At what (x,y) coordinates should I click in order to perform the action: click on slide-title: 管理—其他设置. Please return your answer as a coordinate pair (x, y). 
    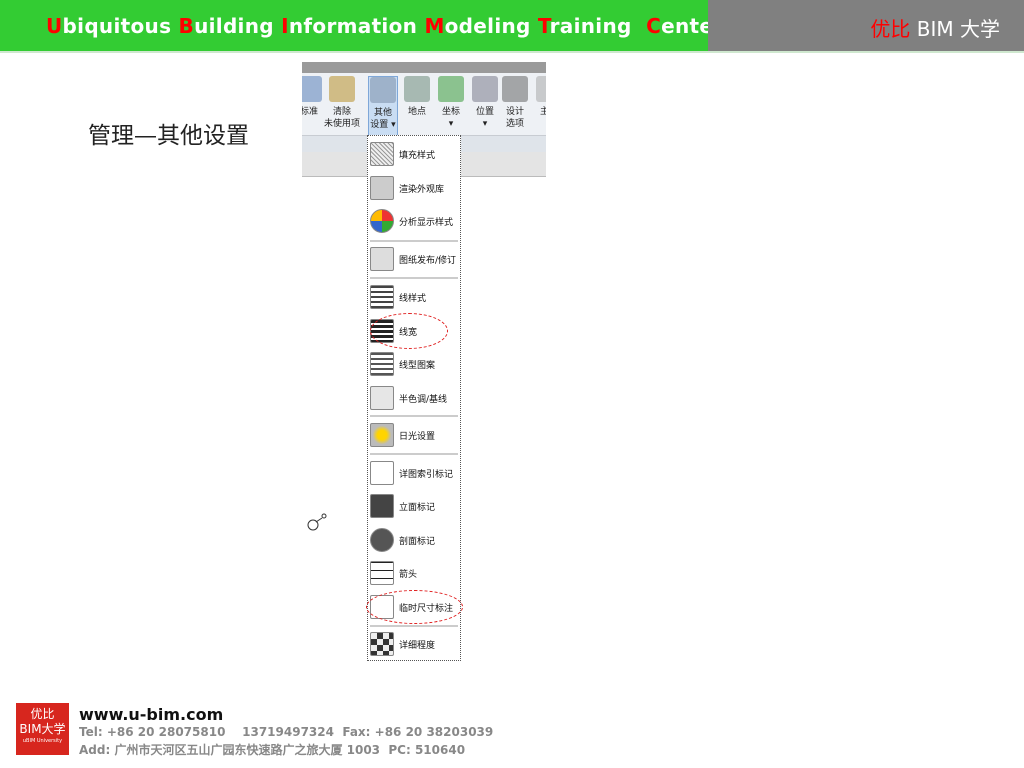
    Looking at the image, I should click on (168, 136).